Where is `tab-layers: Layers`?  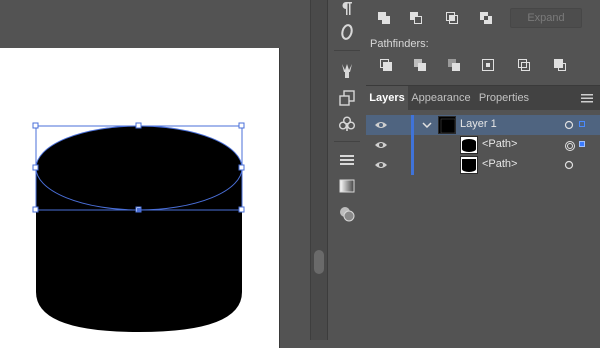 tab-layers: Layers is located at coordinates (387, 98).